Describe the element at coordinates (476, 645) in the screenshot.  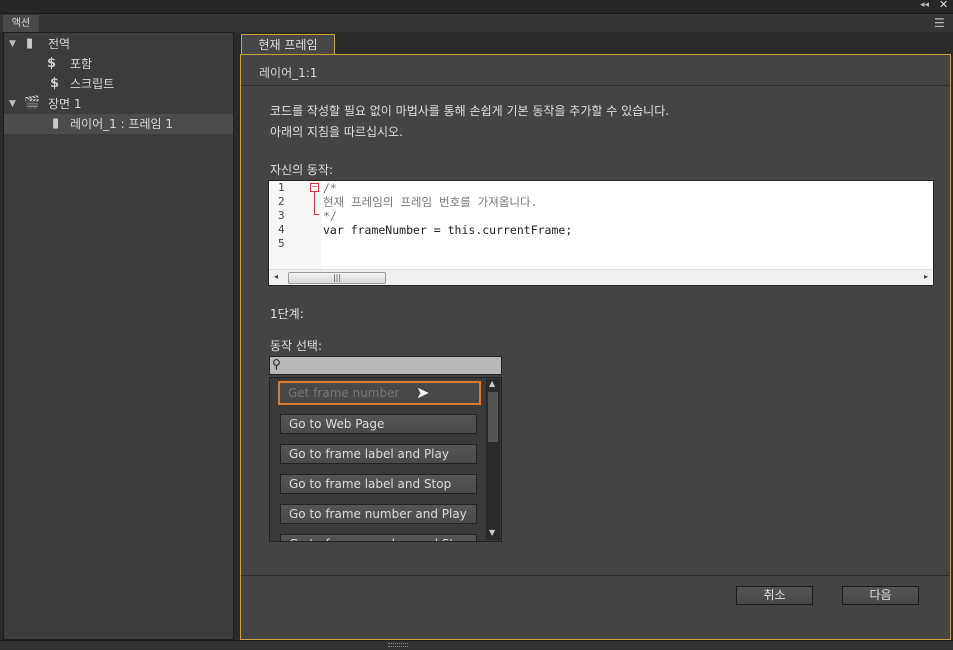
I see `status-bar` at that location.